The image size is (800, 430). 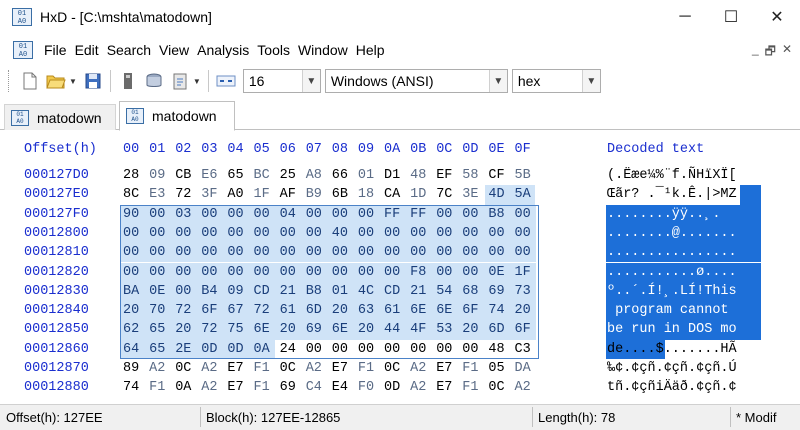 I want to click on tab-matodown-2: 01 A0 matodown, so click(x=177, y=116).